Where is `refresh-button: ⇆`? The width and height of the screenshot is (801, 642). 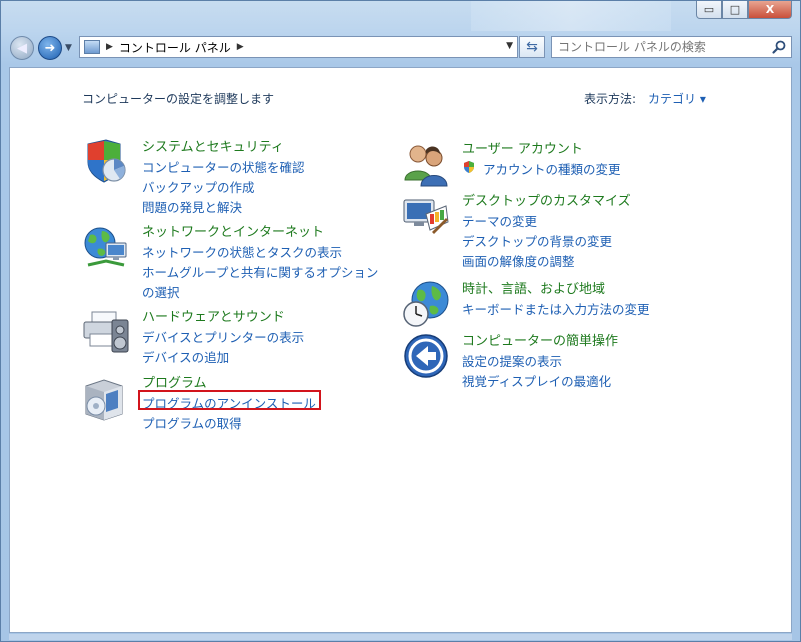
refresh-button: ⇆ is located at coordinates (532, 47).